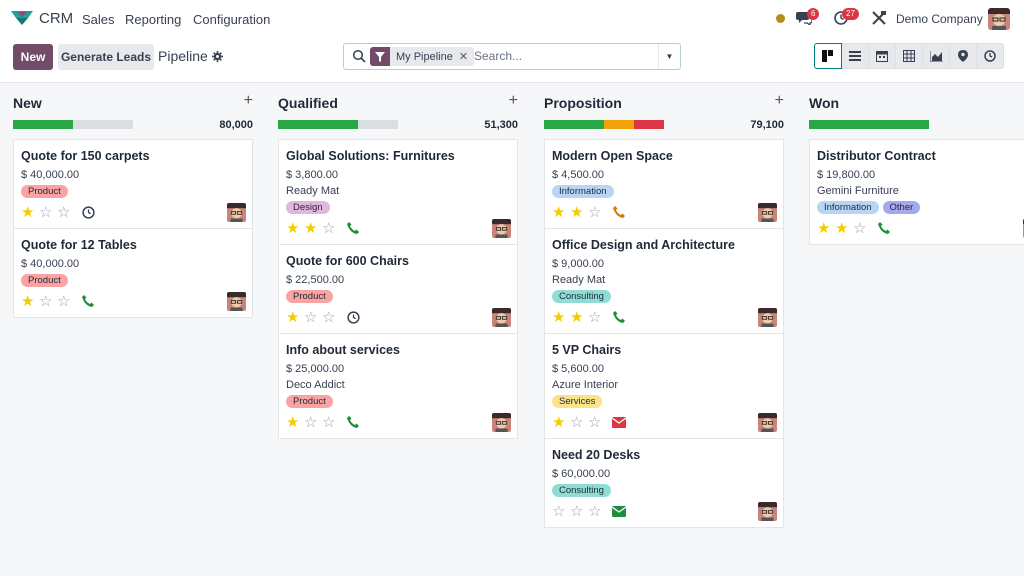 This screenshot has height=576, width=1024. Describe the element at coordinates (882, 56) in the screenshot. I see `calendar-view-icon` at that location.